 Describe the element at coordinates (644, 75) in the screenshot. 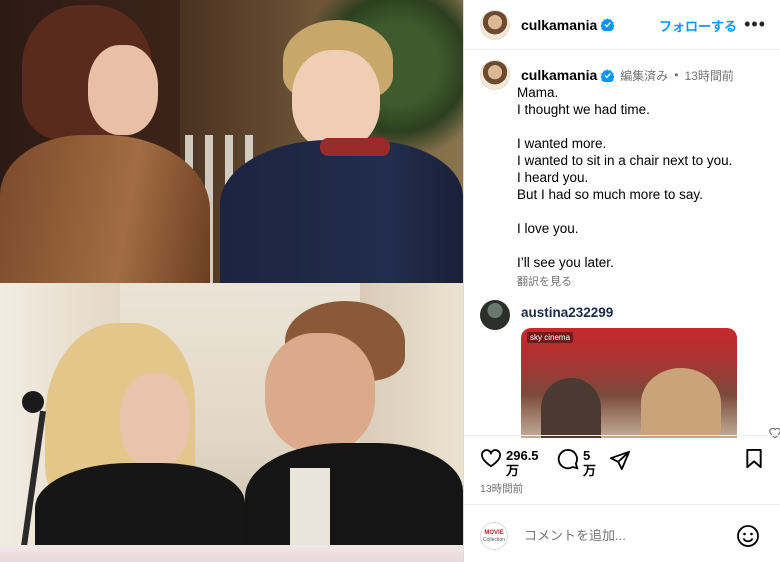

I see `edited-label: 編集済み` at that location.